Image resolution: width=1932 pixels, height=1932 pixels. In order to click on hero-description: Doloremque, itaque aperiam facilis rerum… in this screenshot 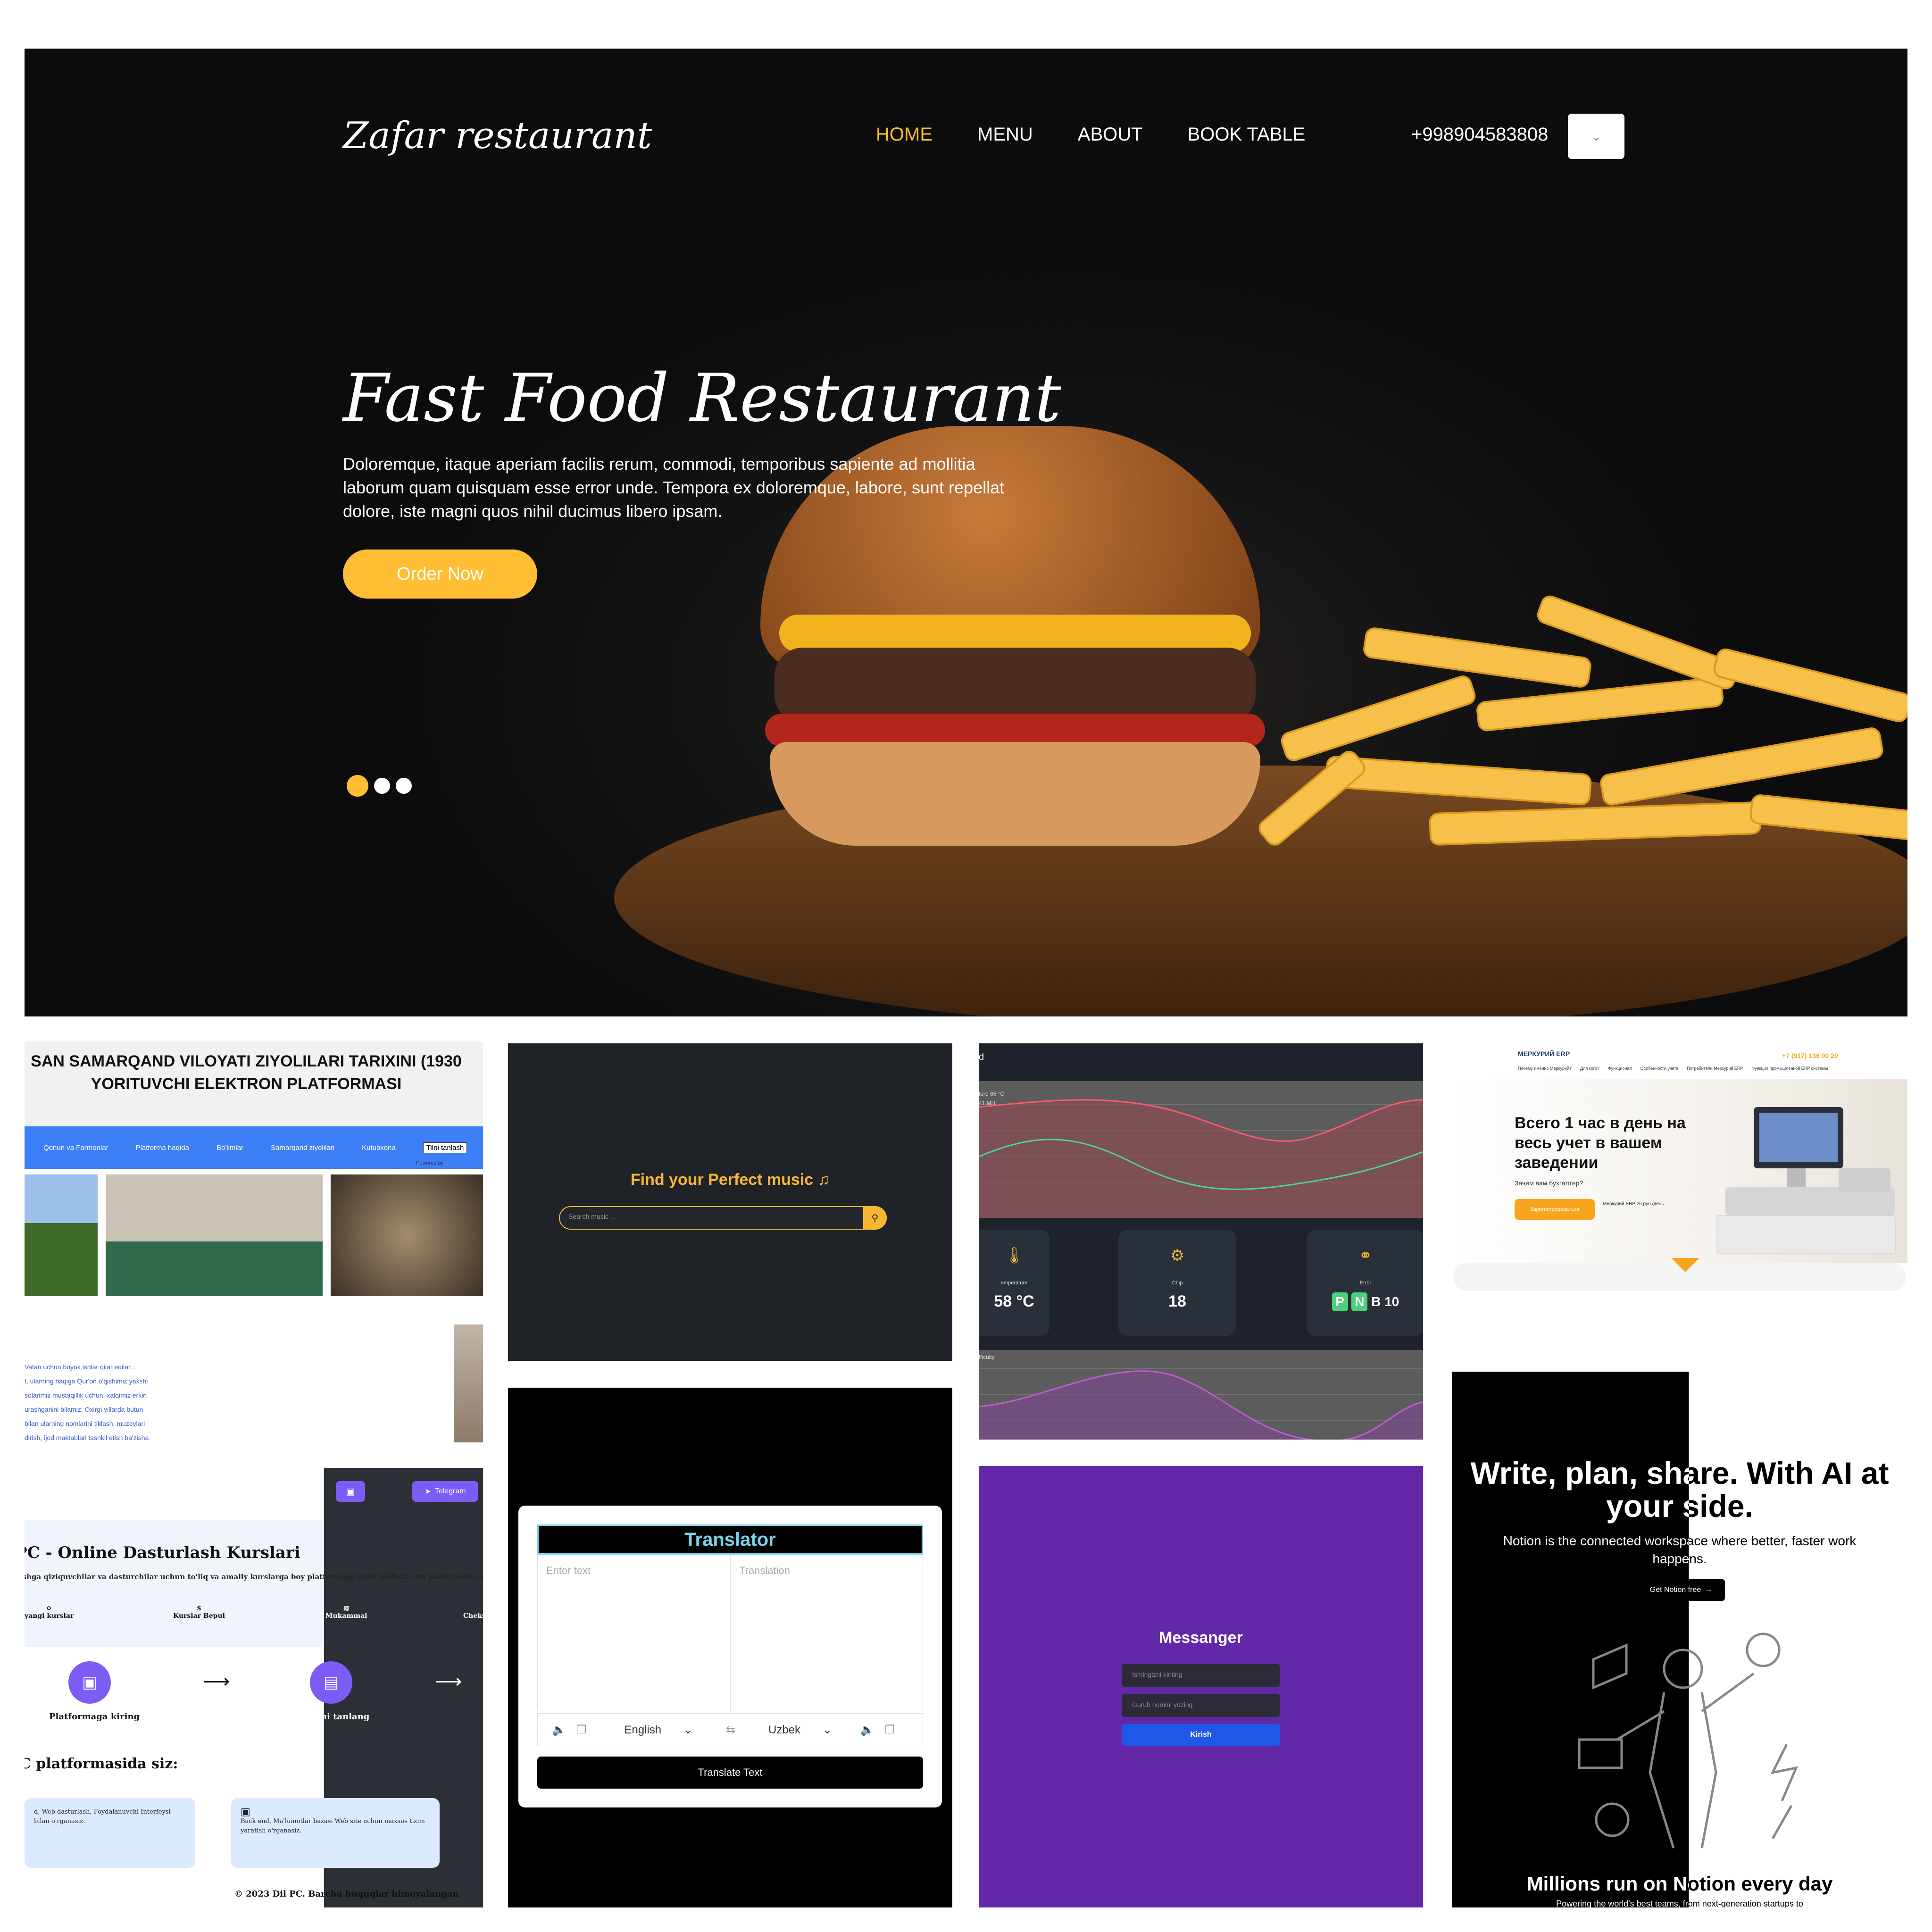, I will do `click(674, 488)`.